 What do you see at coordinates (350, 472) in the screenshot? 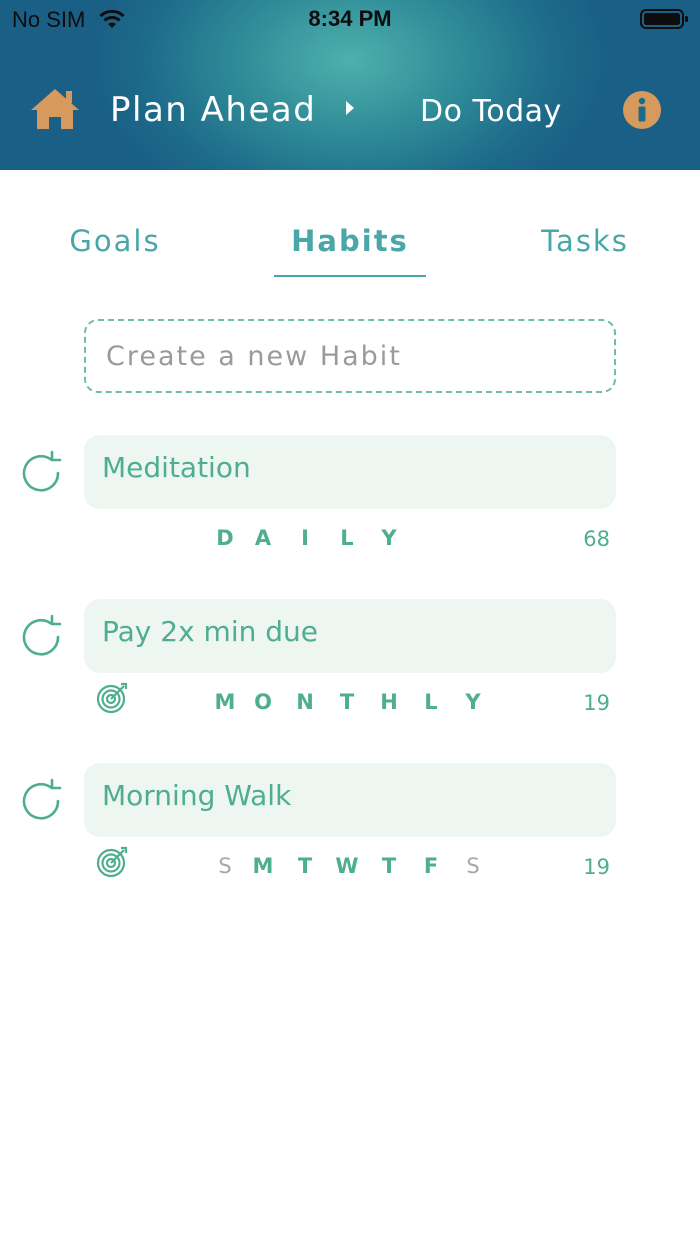
I see `habit-card: Meditation` at bounding box center [350, 472].